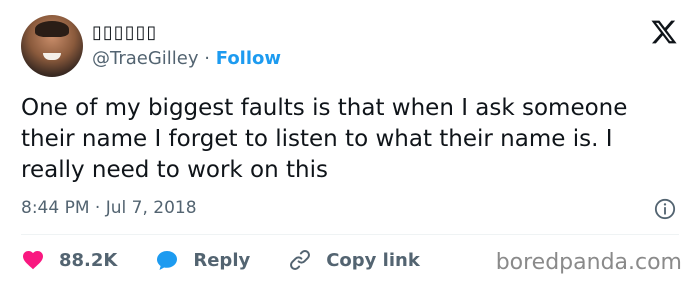 Image resolution: width=700 pixels, height=287 pixels. What do you see at coordinates (145, 58) in the screenshot?
I see `handle: @TraeGilley` at bounding box center [145, 58].